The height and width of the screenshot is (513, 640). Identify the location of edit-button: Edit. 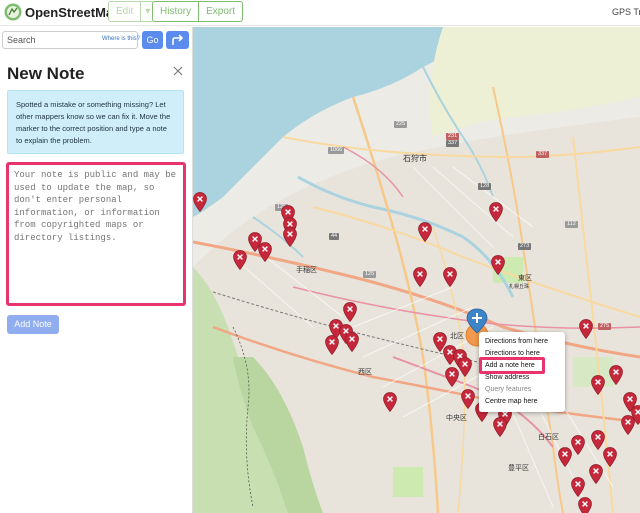
(125, 11).